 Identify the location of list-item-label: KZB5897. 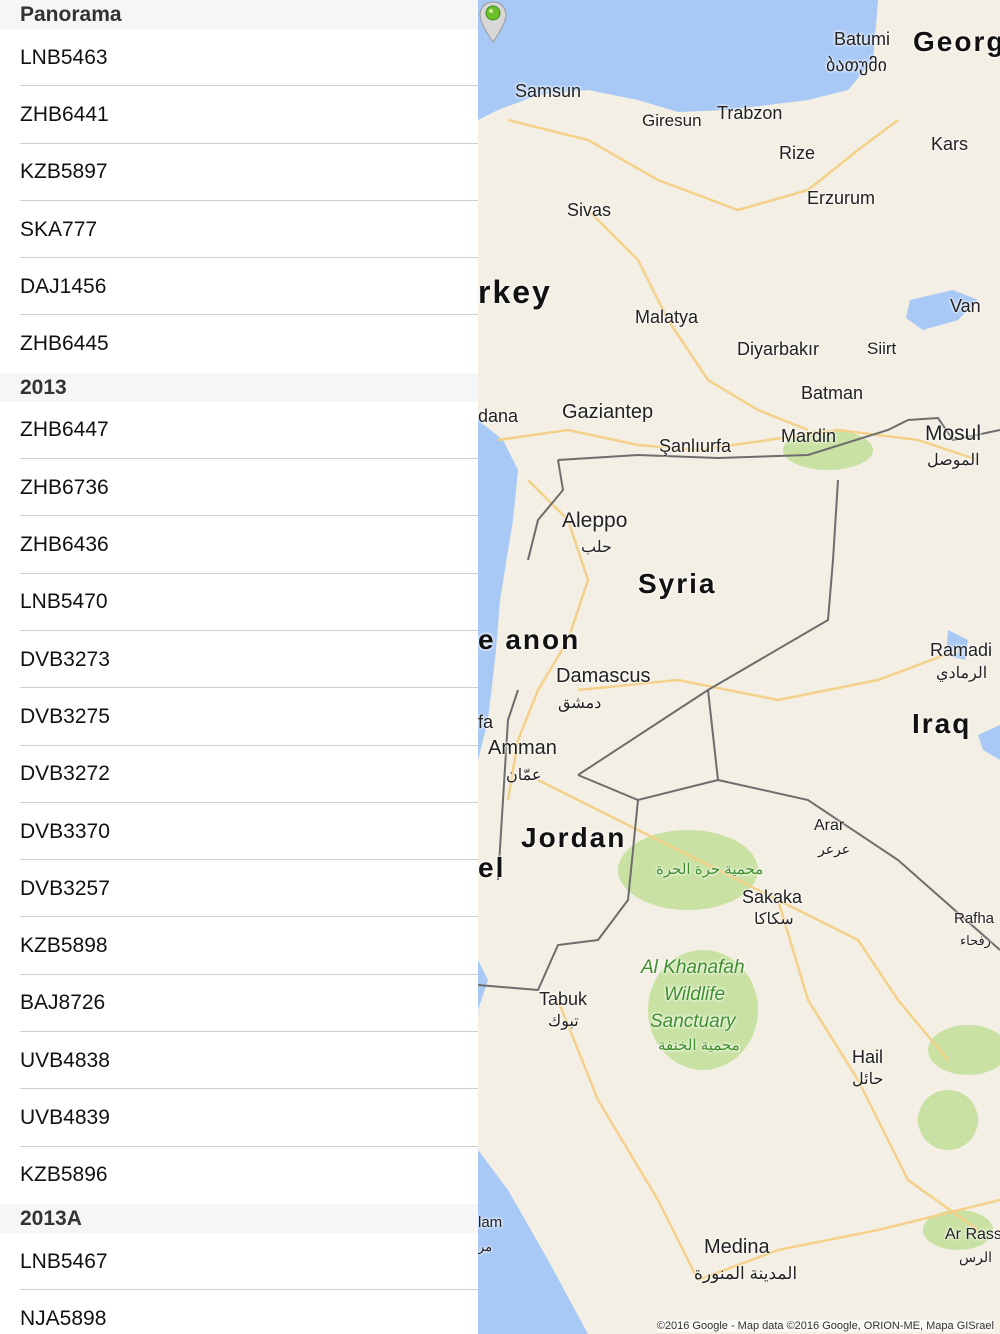
(64, 172).